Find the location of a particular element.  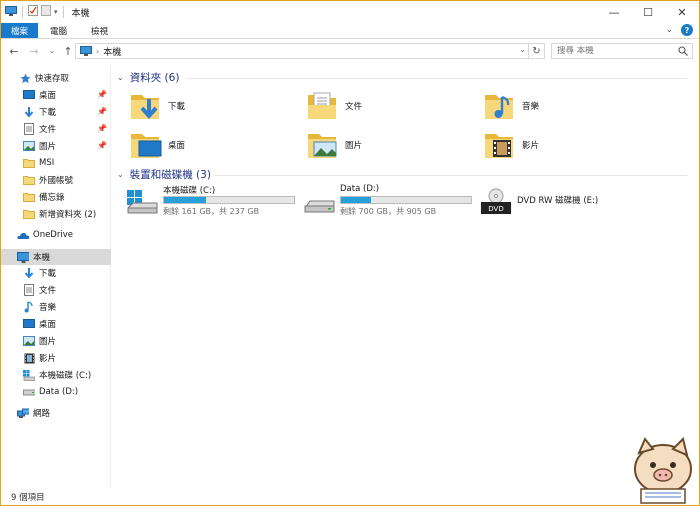

drive-tile-dvd: DVD DVD RW 磁碟機 (E:) is located at coordinates (566, 201).